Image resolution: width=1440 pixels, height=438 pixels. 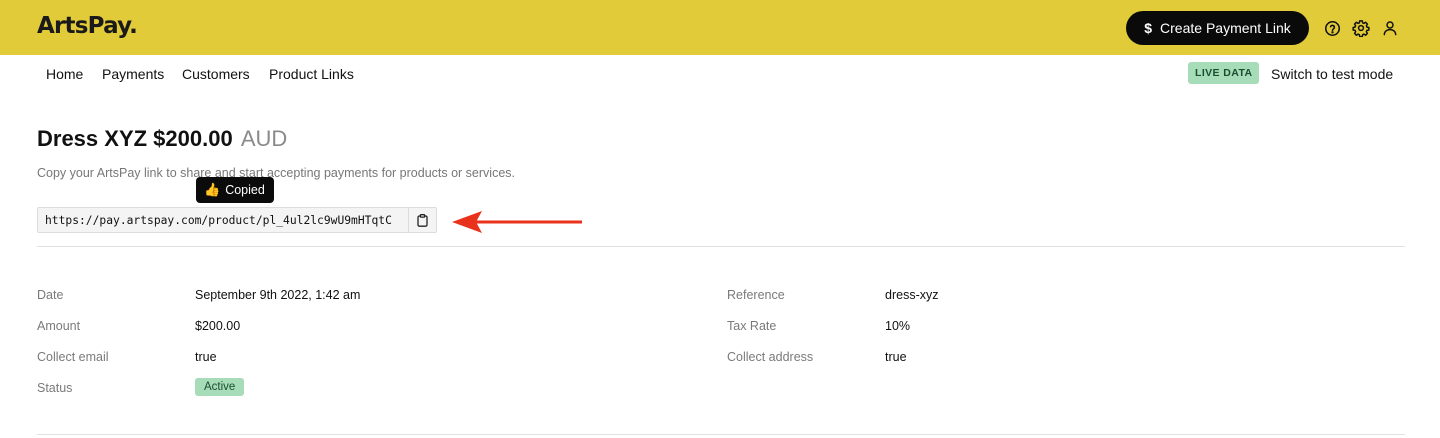 I want to click on section-divider-bottom, so click(x=721, y=434).